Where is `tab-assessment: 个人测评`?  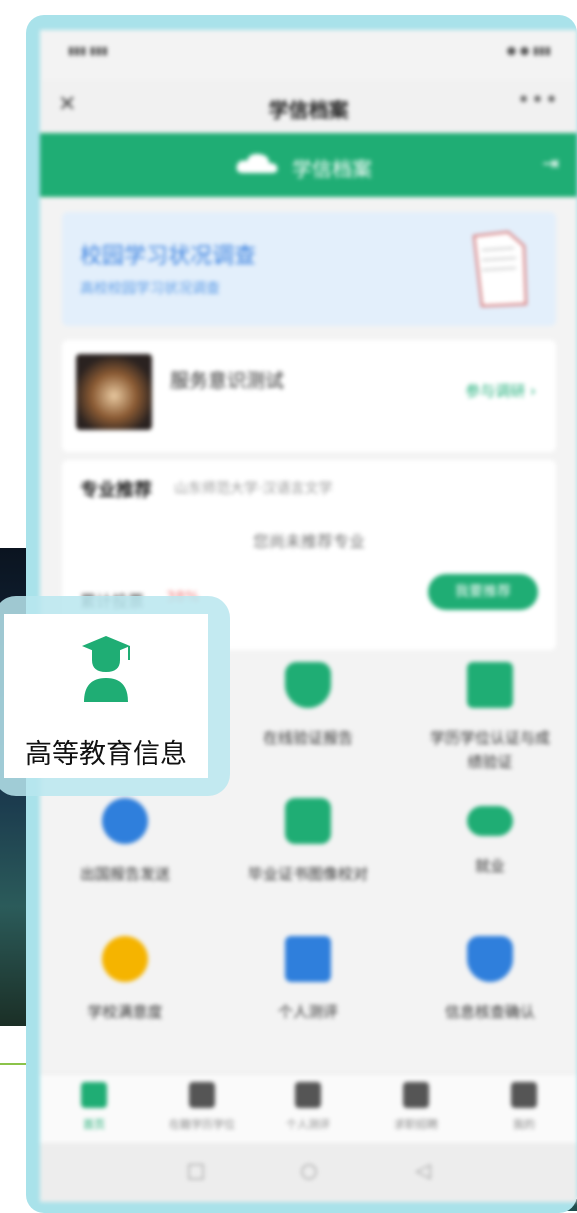 tab-assessment: 个人测评 is located at coordinates (308, 1107).